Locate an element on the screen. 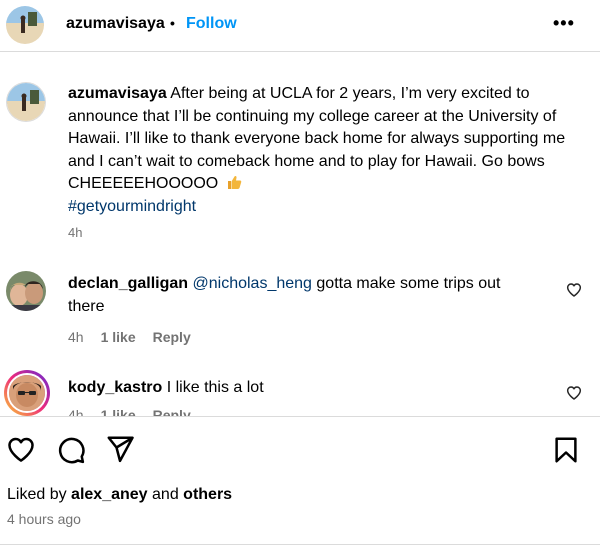  comment-username: kody_kastro is located at coordinates (115, 387).